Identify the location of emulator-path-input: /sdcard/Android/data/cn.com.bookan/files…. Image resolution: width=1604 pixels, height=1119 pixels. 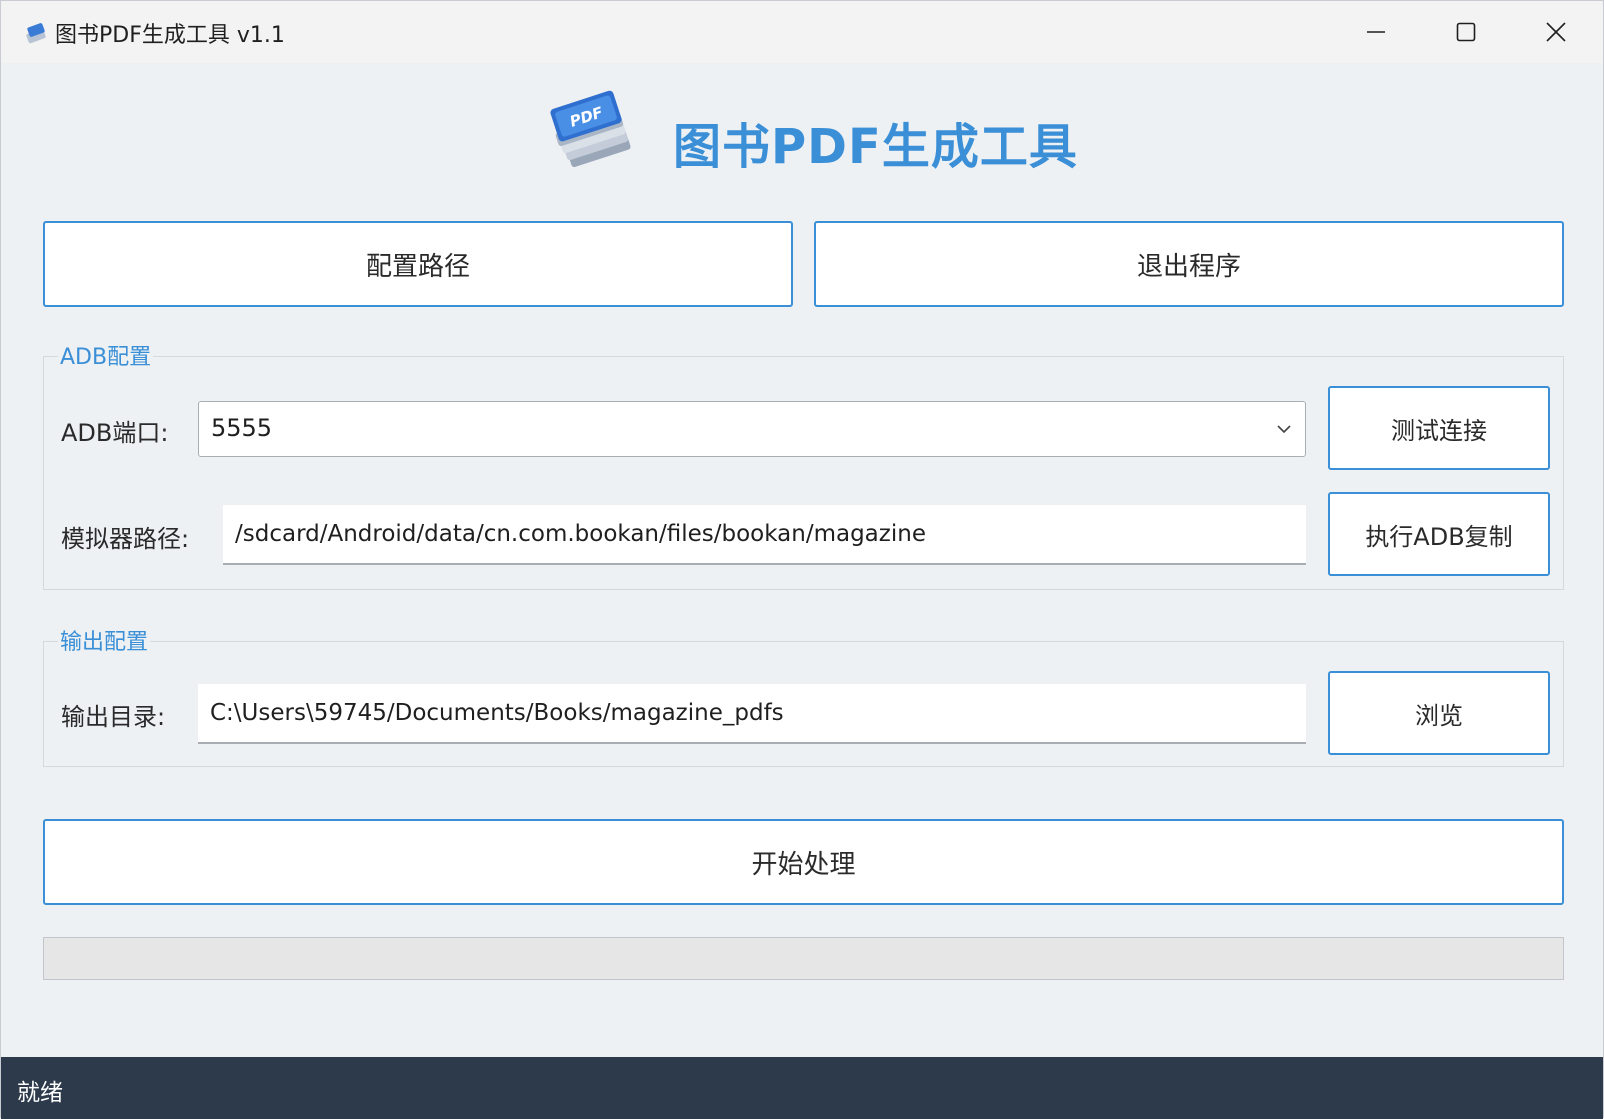
(764, 535).